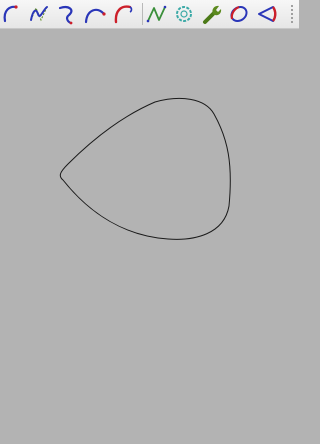  Describe the element at coordinates (239, 14) in the screenshot. I see `ellipse-icon` at that location.